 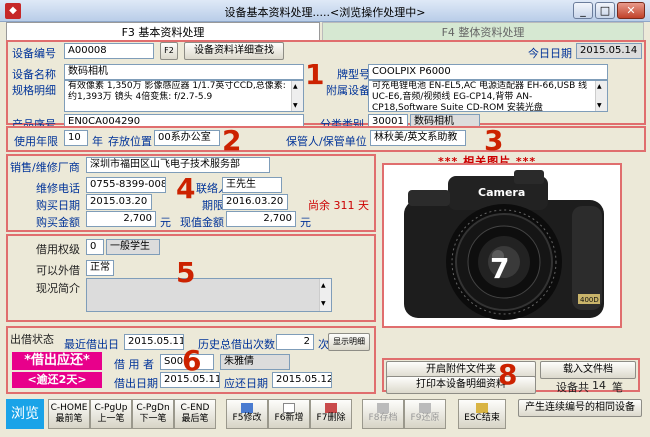 I want to click on first-record-label: 最前笔, so click(x=69, y=419).